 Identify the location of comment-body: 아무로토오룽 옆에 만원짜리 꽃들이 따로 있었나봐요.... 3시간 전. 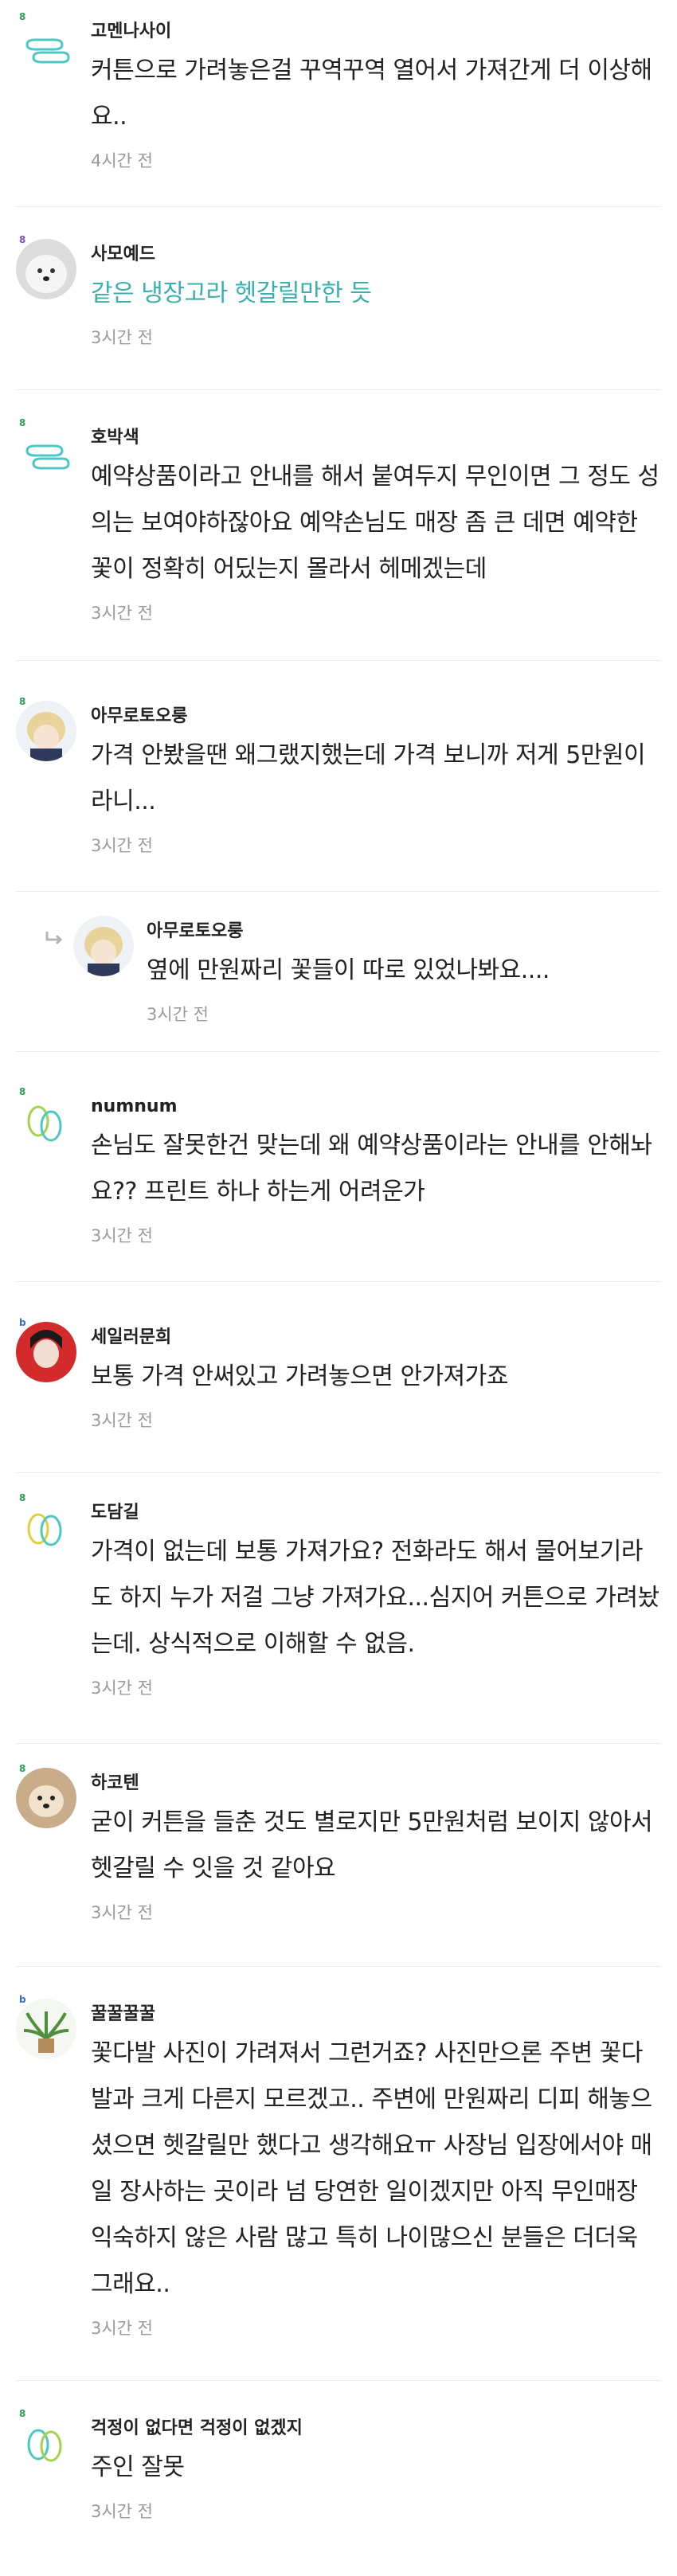
(404, 971).